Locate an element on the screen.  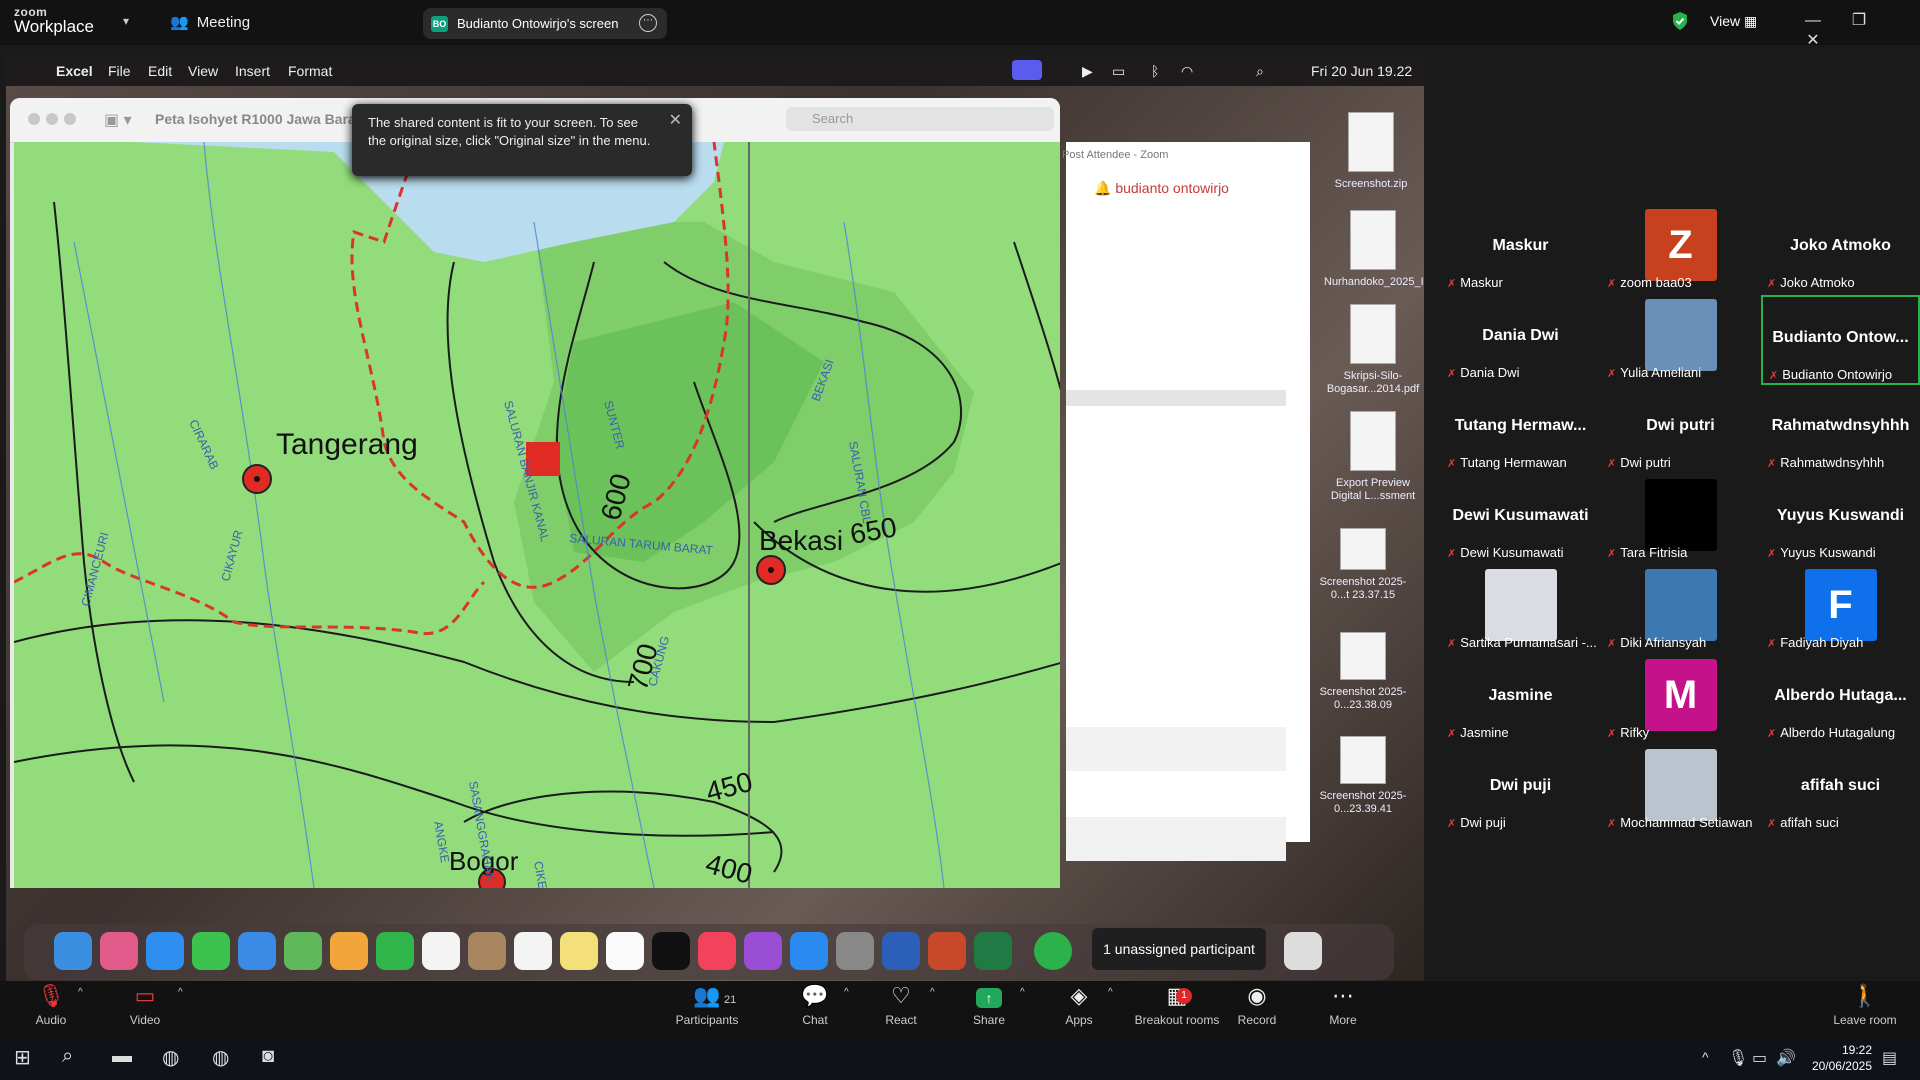
contacts-icon is located at coordinates (487, 951).